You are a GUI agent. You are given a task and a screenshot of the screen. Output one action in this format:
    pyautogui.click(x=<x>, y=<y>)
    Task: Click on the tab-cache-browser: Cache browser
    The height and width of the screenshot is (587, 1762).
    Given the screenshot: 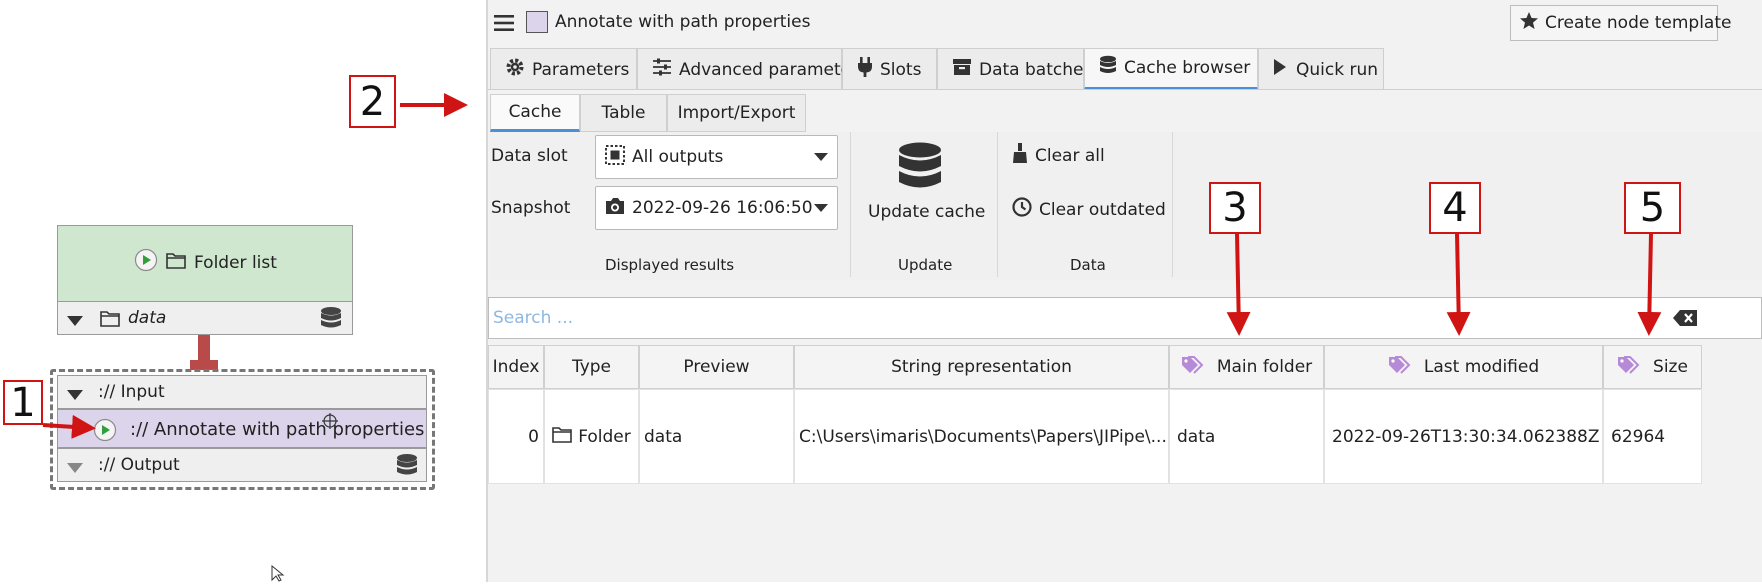 What is the action you would take?
    pyautogui.click(x=1171, y=69)
    